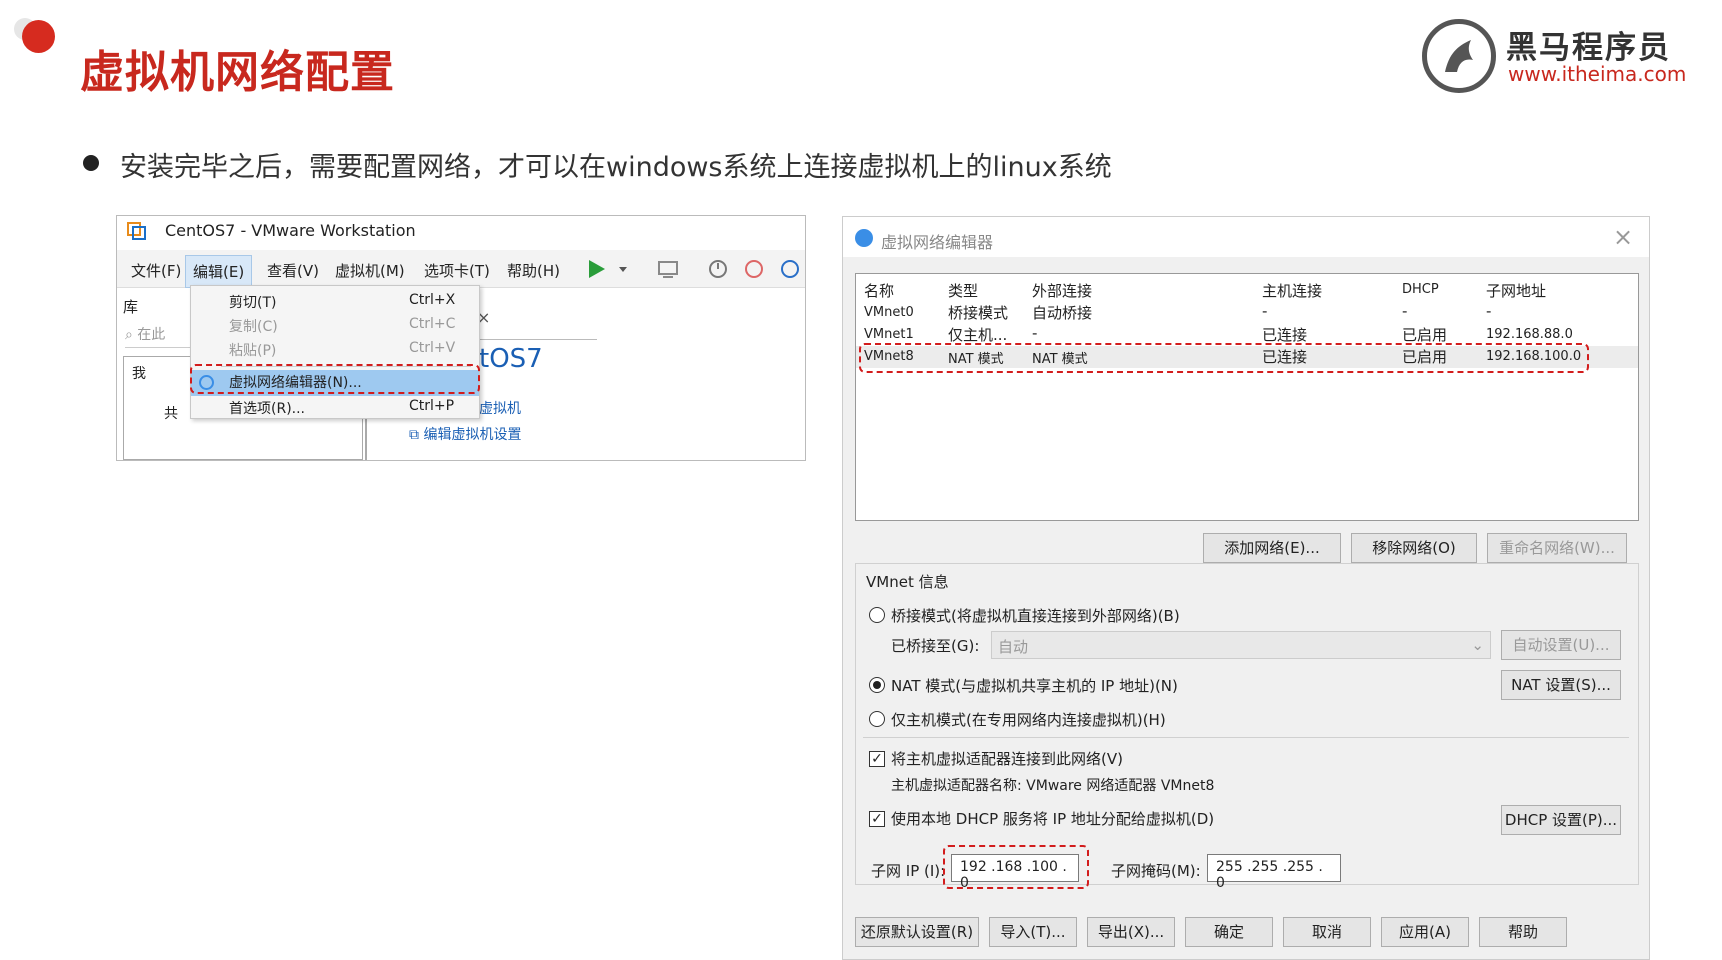 The height and width of the screenshot is (960, 1722). What do you see at coordinates (908, 871) in the screenshot?
I see `subnet-ip-label: 子网 IP (I):` at bounding box center [908, 871].